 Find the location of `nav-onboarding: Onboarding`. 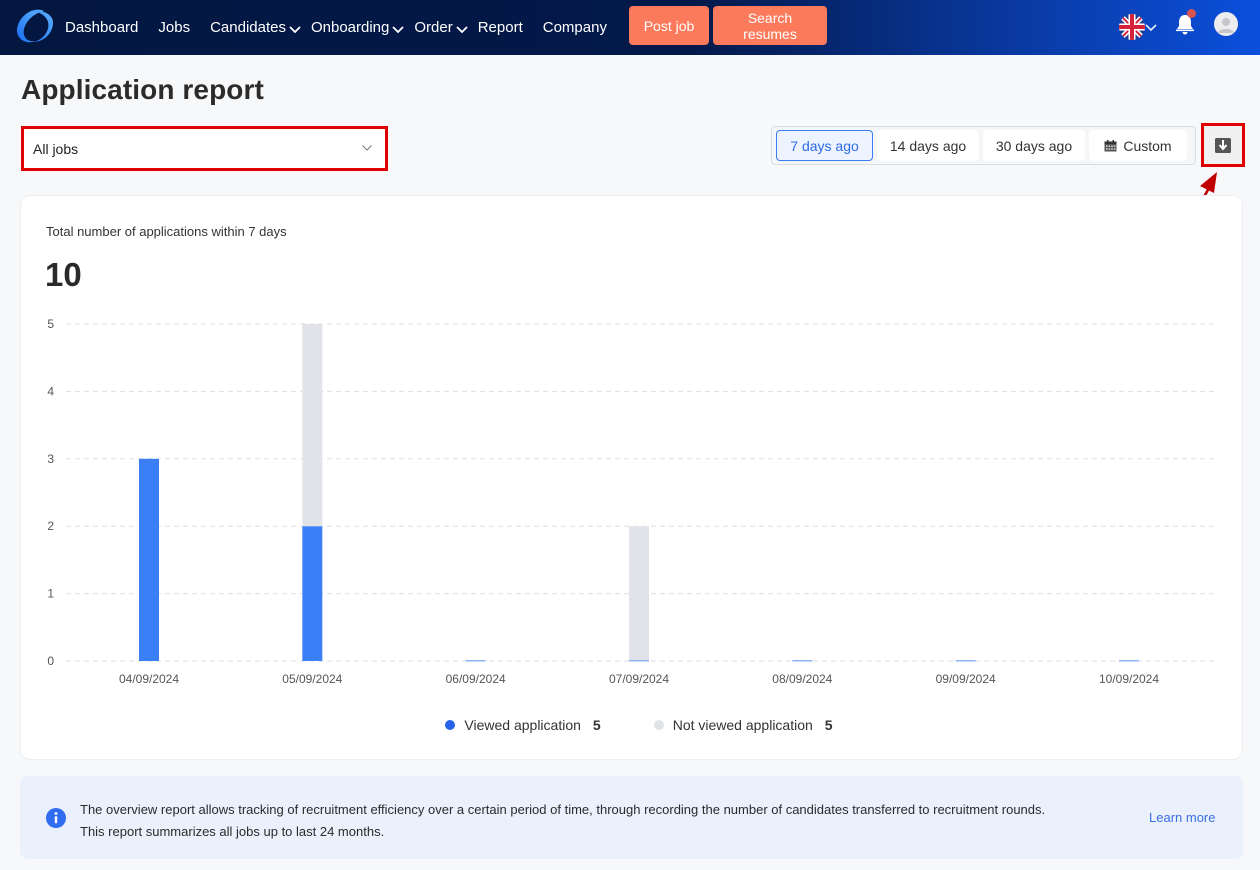

nav-onboarding: Onboarding is located at coordinates (357, 27).